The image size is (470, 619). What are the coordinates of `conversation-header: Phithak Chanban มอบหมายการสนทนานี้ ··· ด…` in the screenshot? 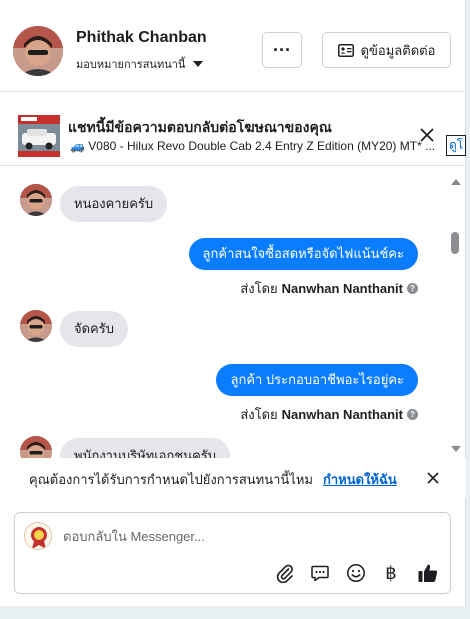 It's located at (233, 46).